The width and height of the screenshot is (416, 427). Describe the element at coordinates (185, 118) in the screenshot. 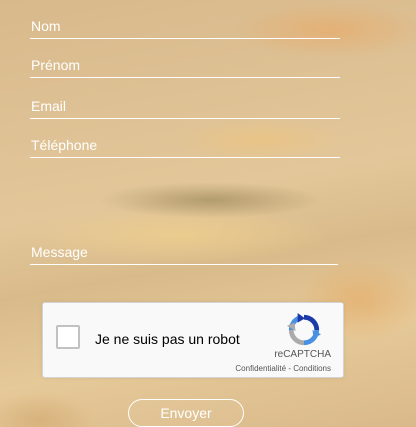

I see `email-underline` at that location.